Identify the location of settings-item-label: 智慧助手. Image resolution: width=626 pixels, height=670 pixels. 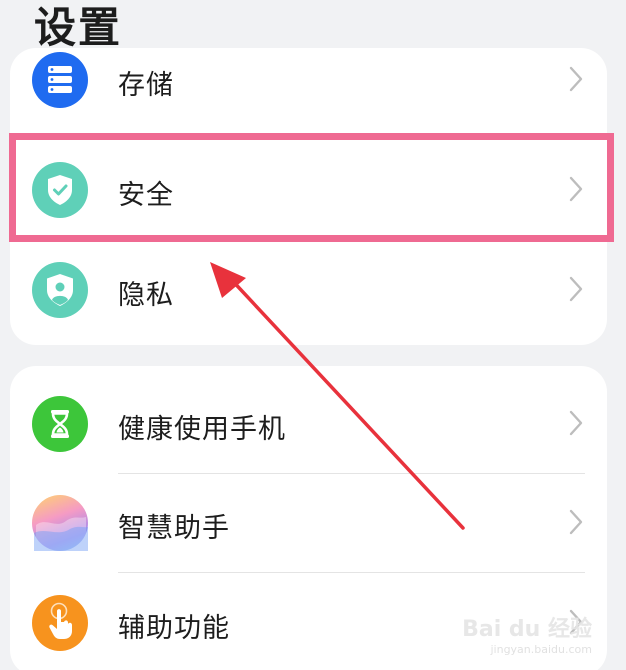
(174, 528).